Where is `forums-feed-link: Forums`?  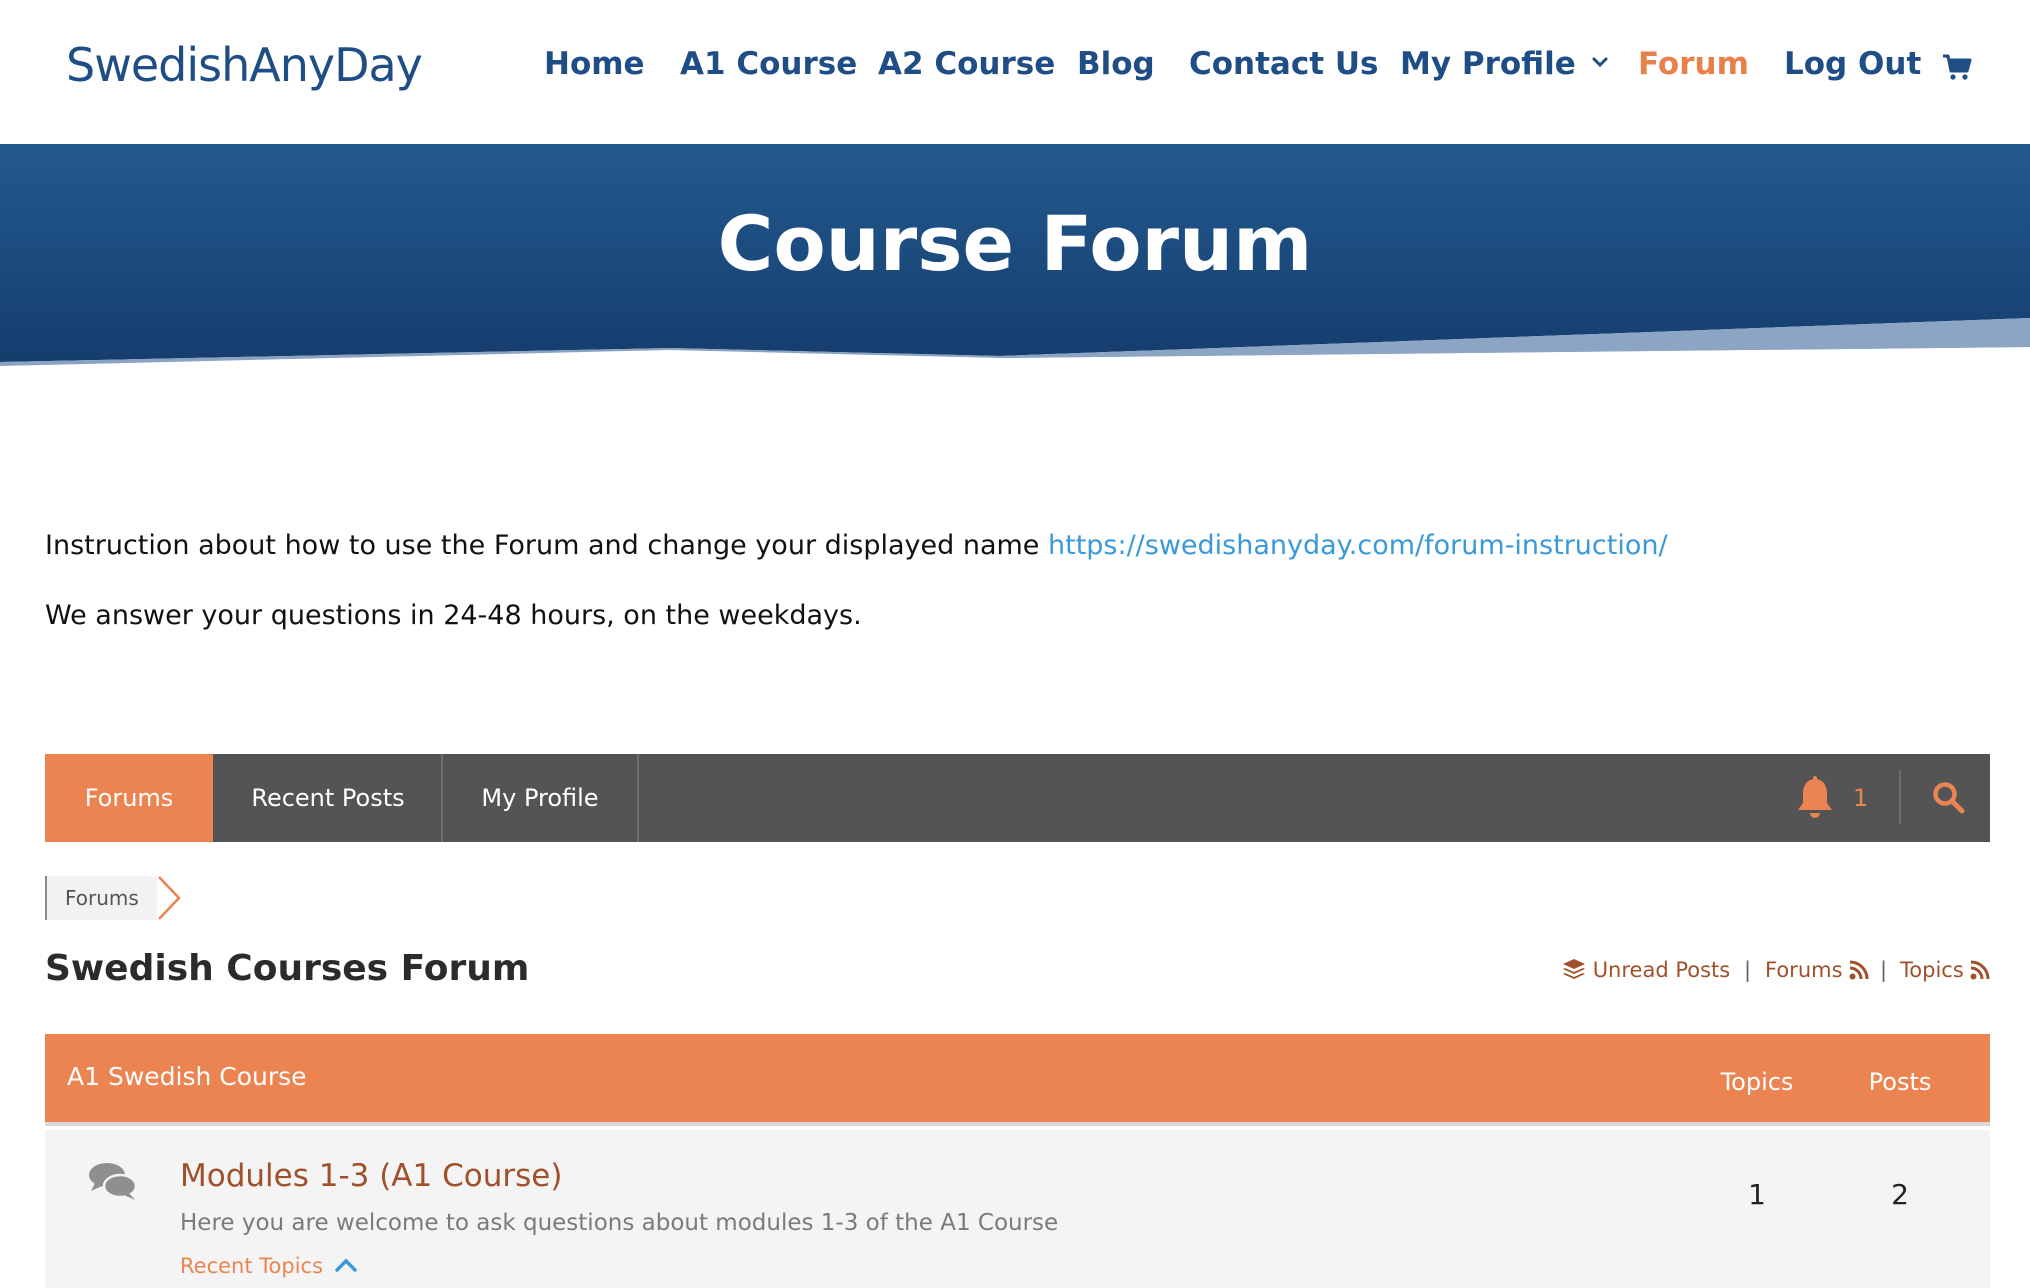 forums-feed-link: Forums is located at coordinates (1817, 970).